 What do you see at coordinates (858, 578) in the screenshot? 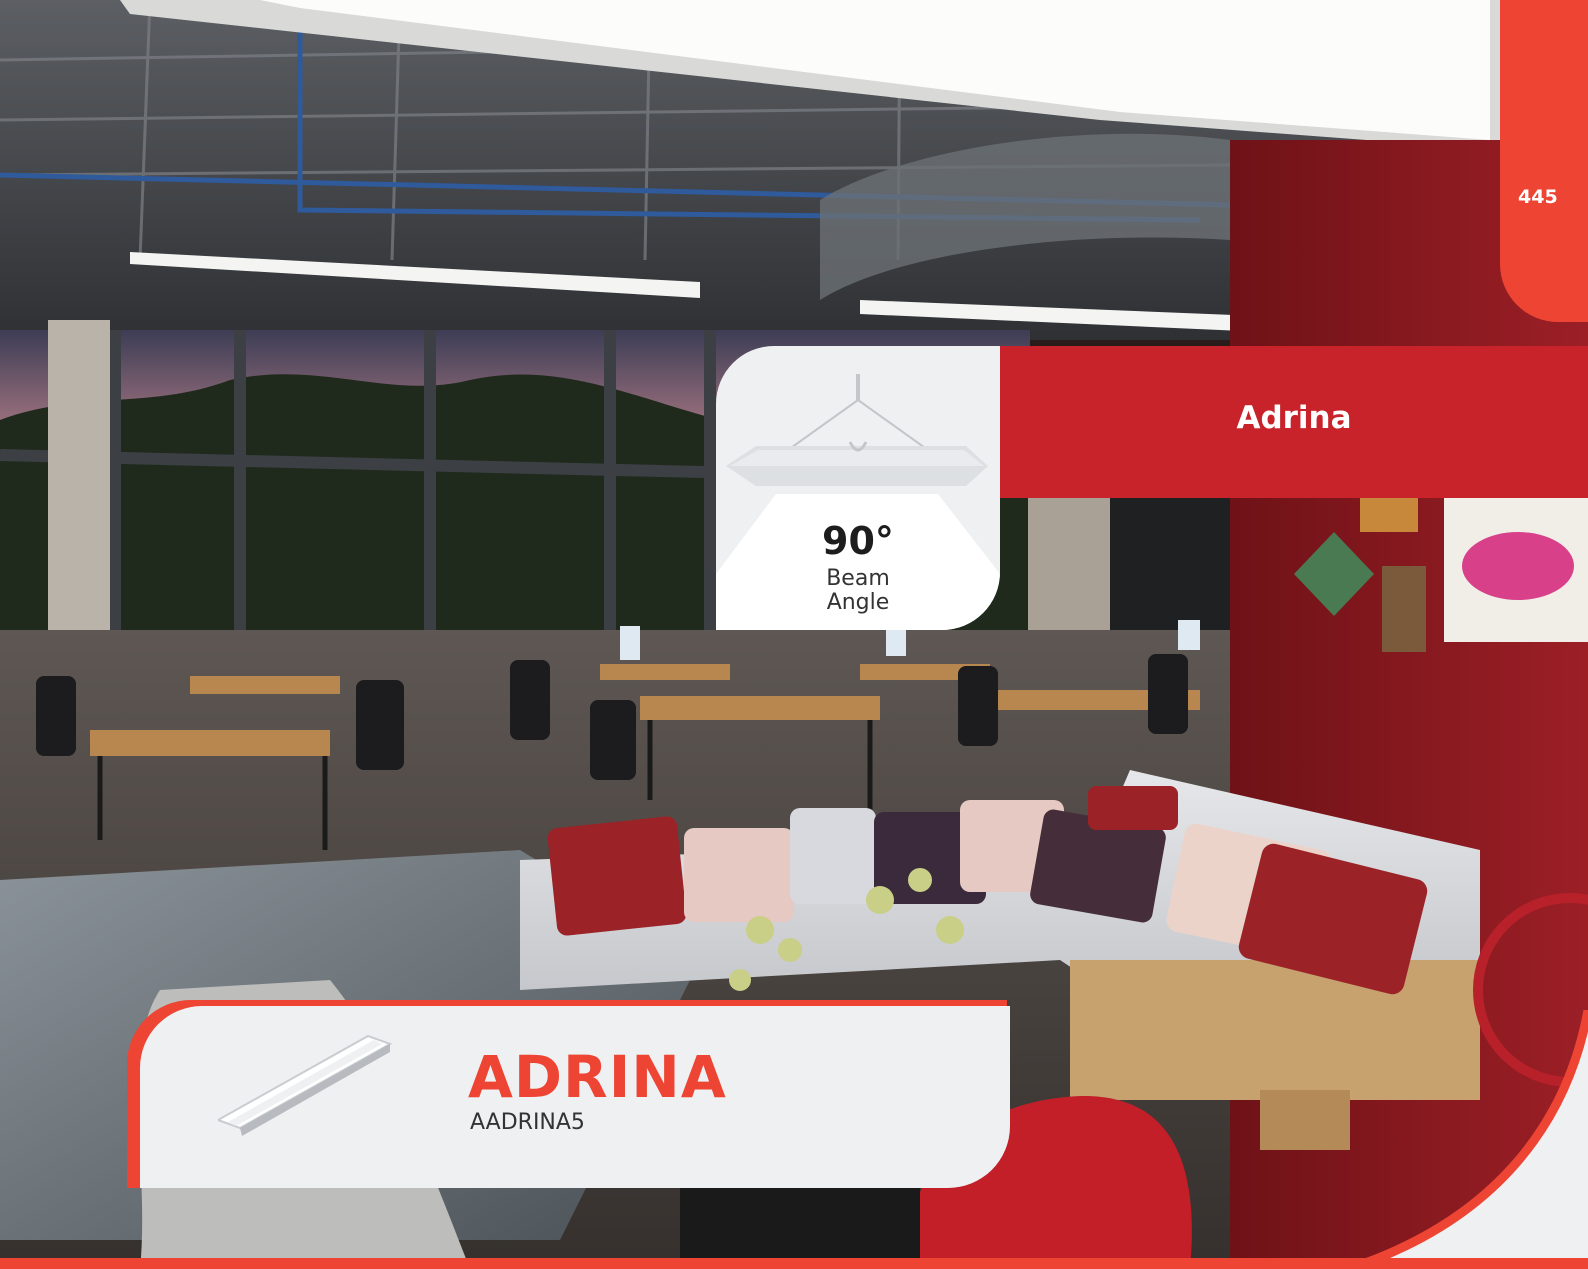
I see `beam-angle-label-line1: Beam` at bounding box center [858, 578].